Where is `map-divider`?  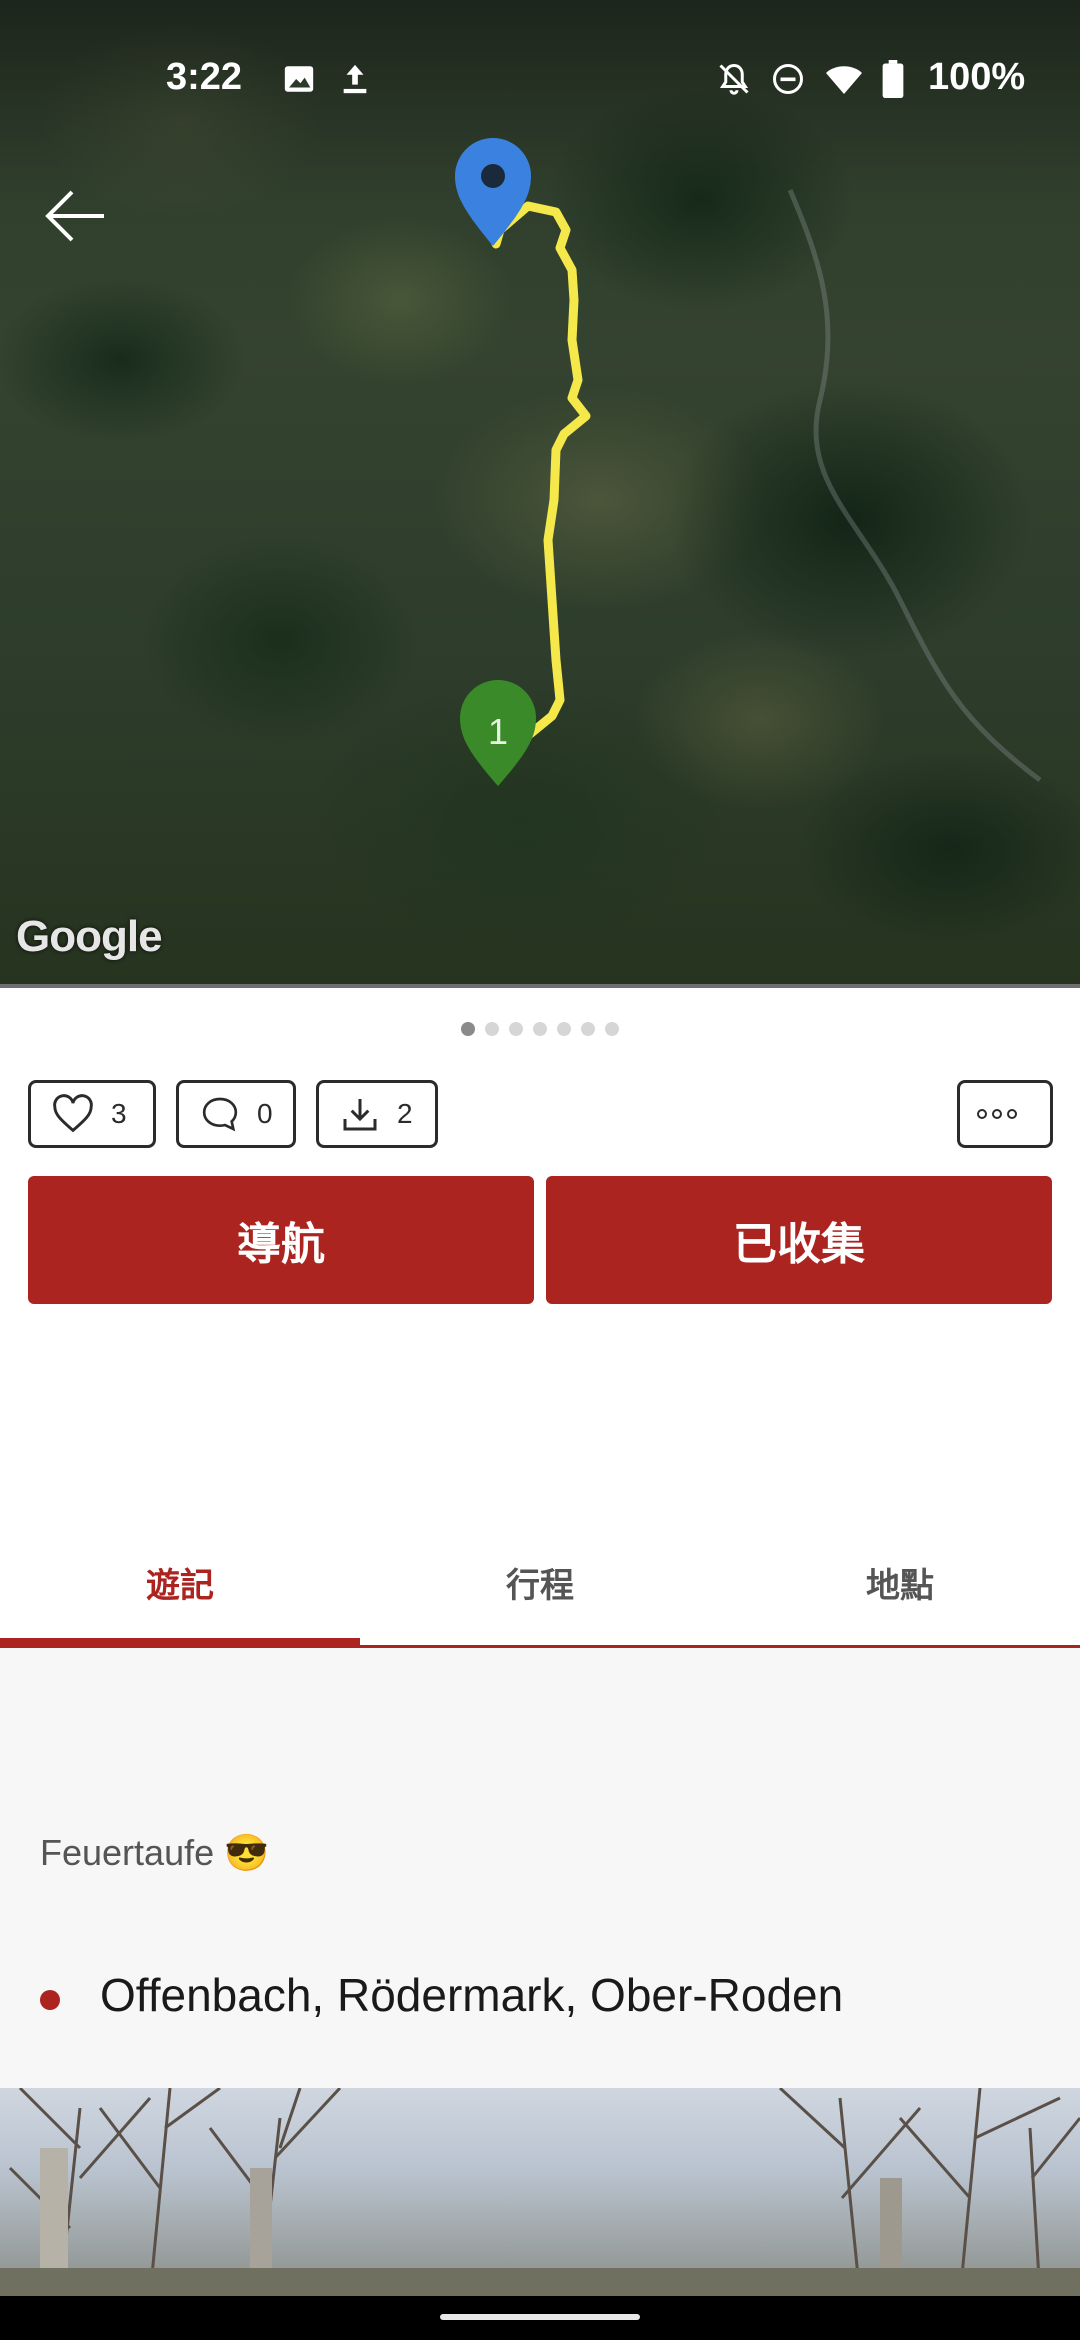 map-divider is located at coordinates (540, 986).